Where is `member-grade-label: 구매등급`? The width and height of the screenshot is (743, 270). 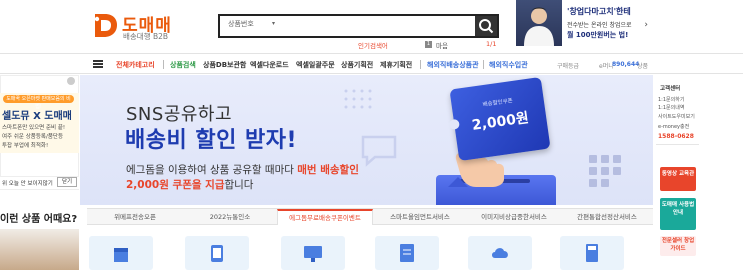 member-grade-label: 구매등급 is located at coordinates (568, 65).